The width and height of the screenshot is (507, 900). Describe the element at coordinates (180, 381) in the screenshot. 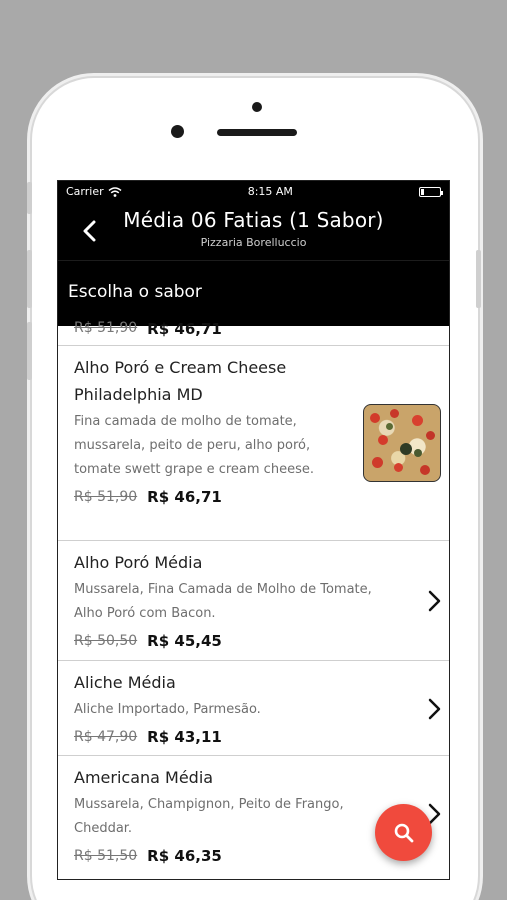

I see `item-name: Alho Poró e Cream Cheese Philadelphia MD` at that location.